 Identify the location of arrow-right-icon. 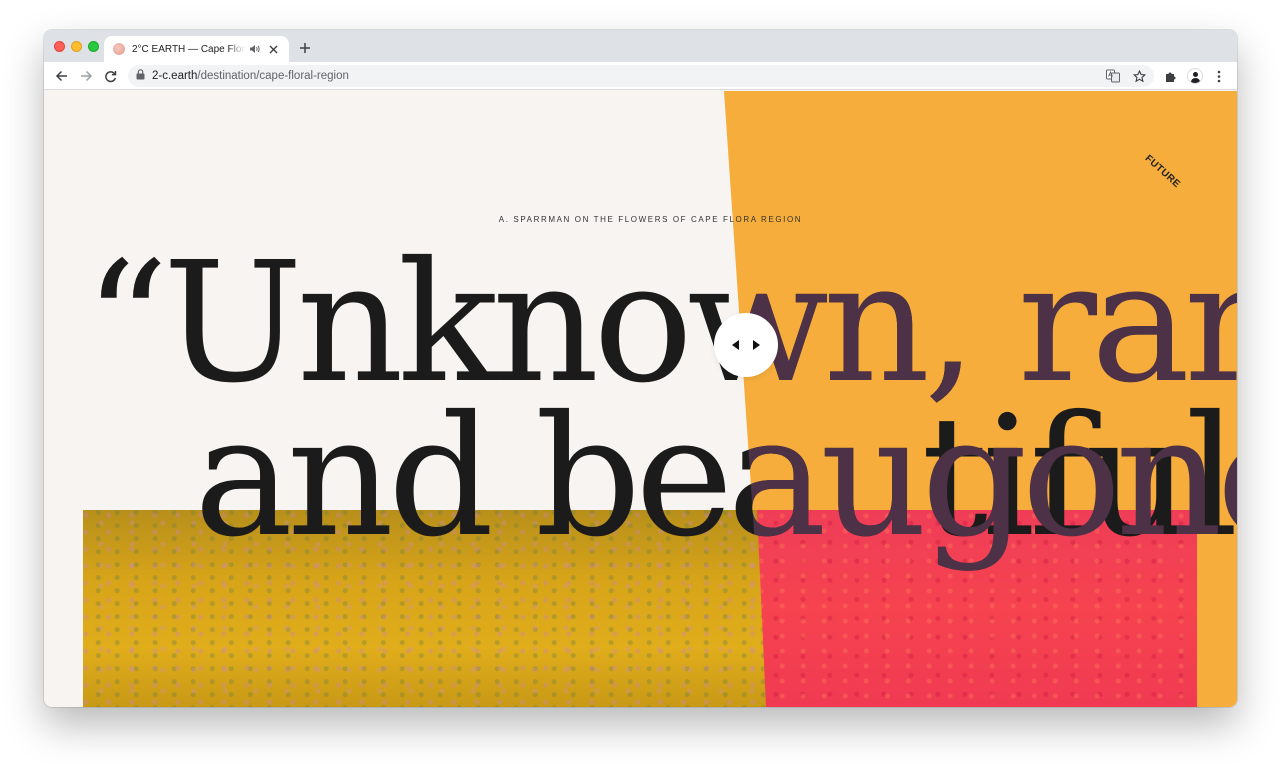
(756, 345).